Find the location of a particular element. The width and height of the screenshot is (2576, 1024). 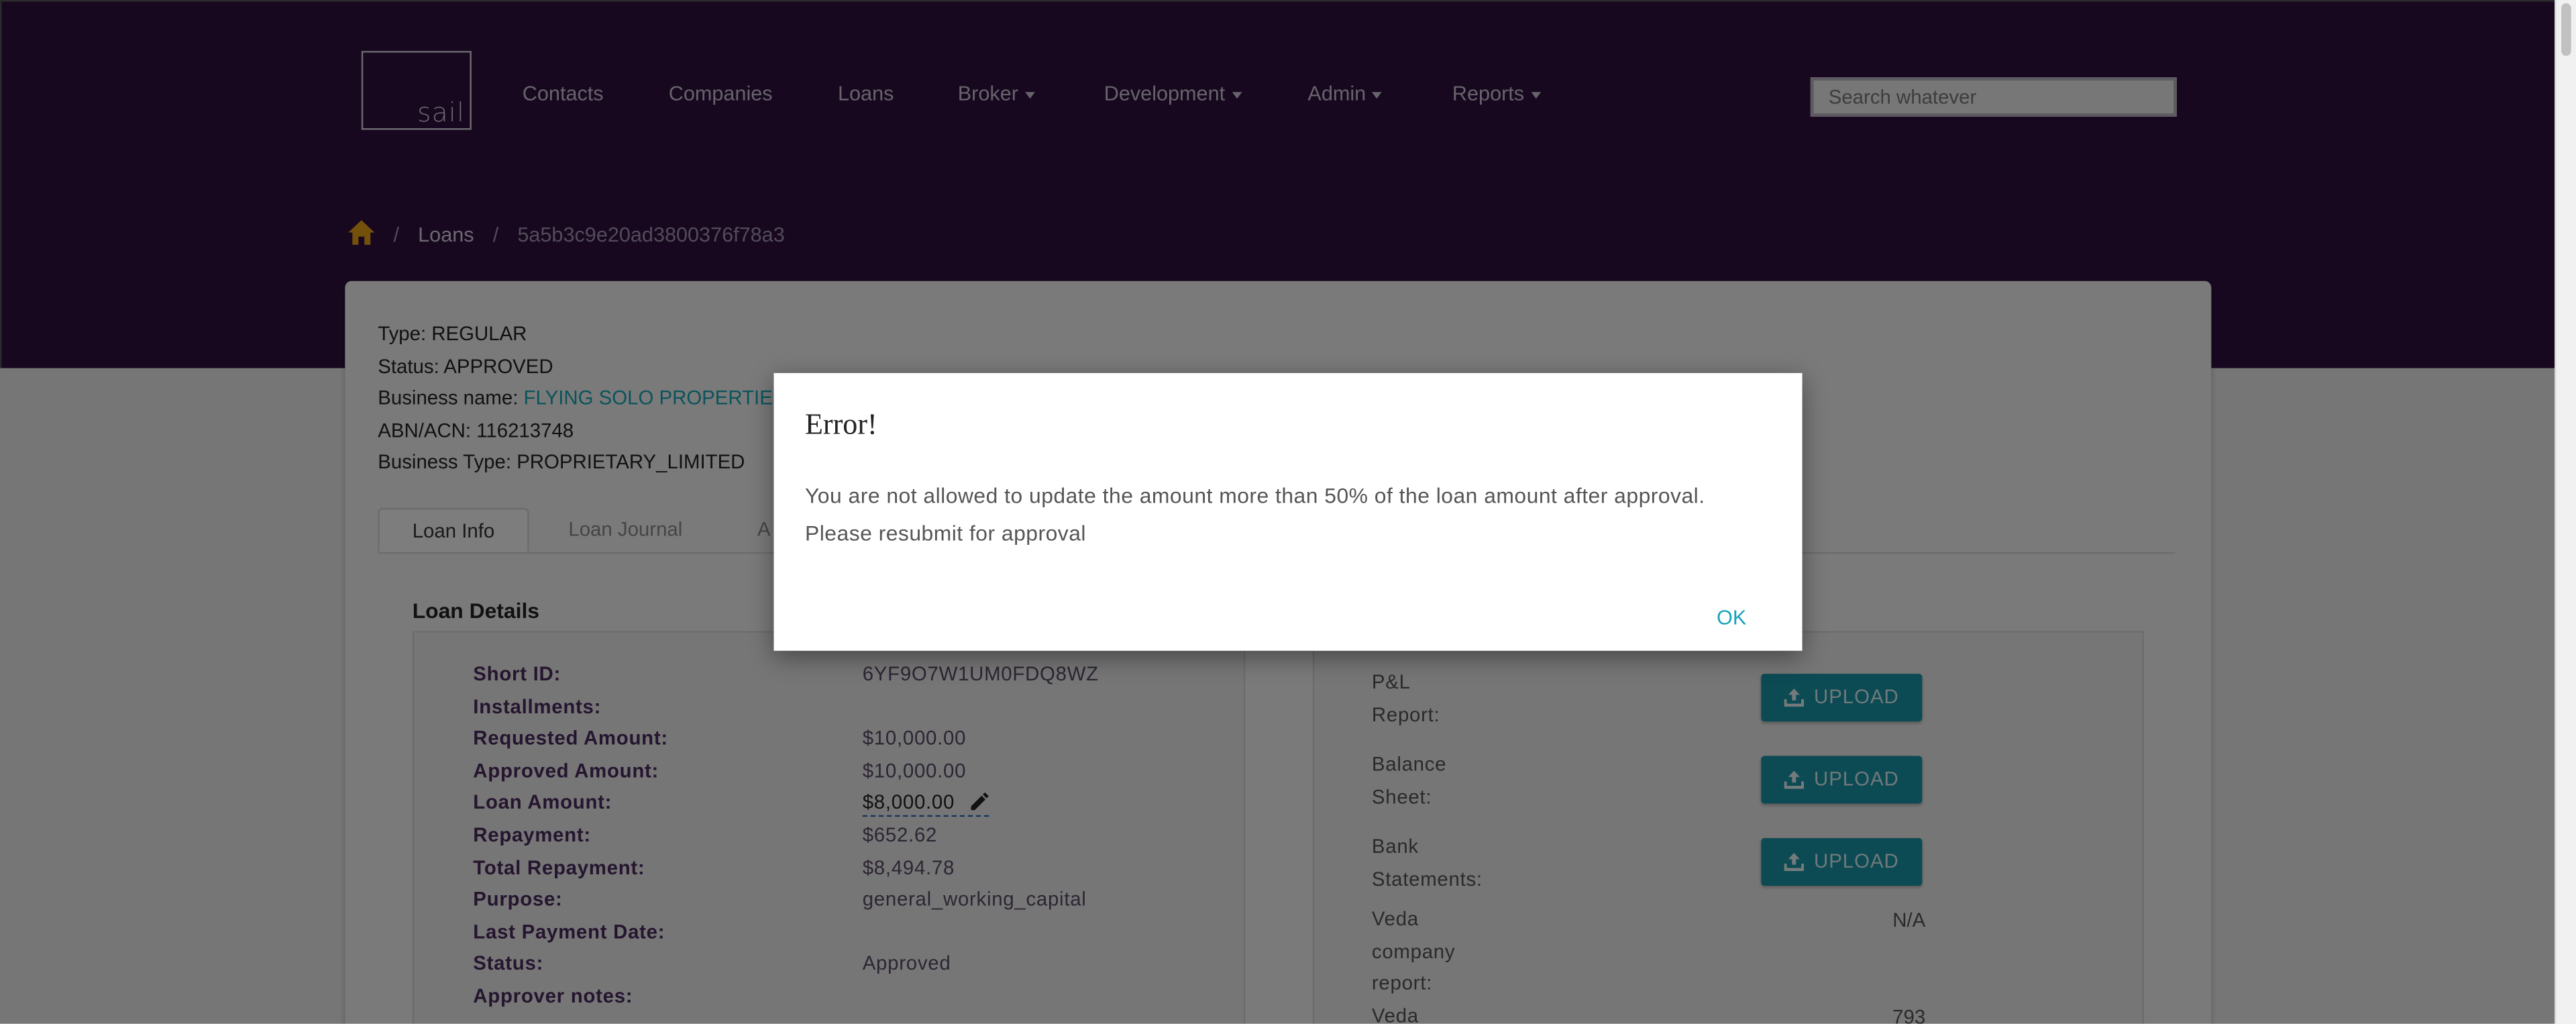

scrollbar-thumb is located at coordinates (2566, 29).